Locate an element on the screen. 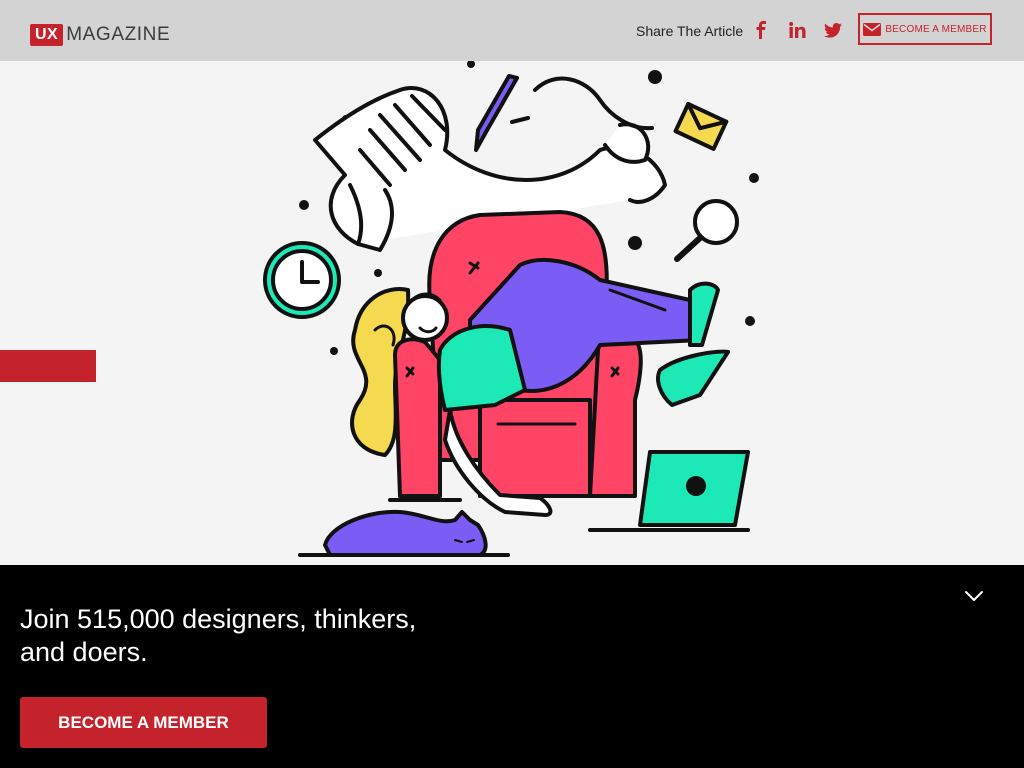 This screenshot has width=1024, height=768. become-member-cta-label: BECOME A MEMBER is located at coordinates (143, 722).